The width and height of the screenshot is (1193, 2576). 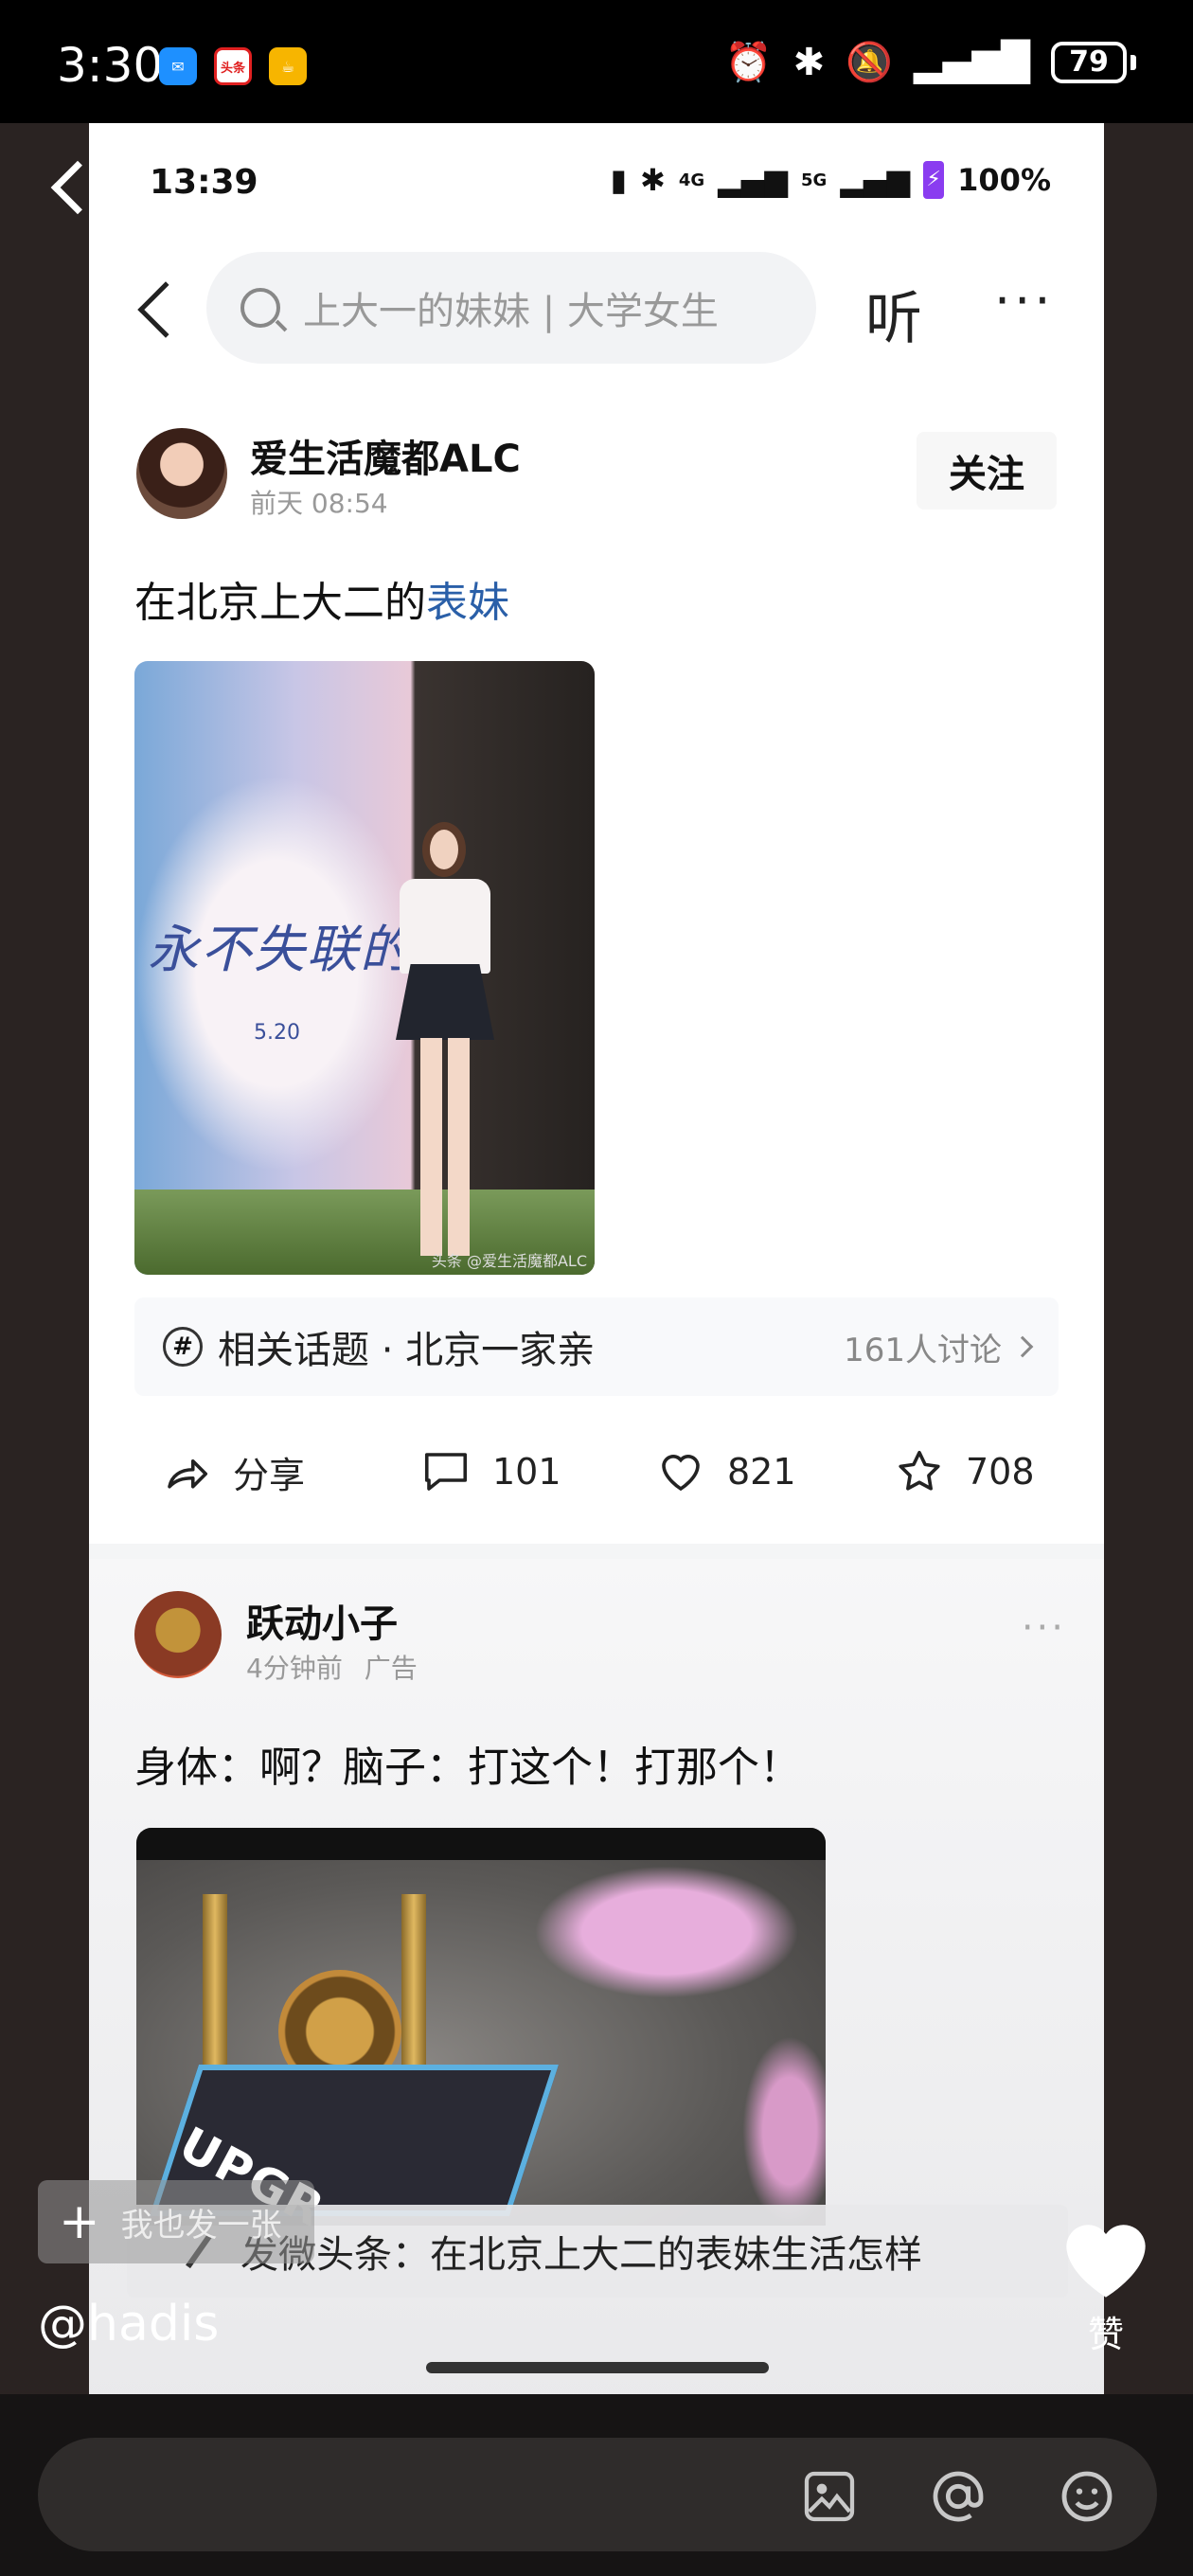 What do you see at coordinates (526, 1472) in the screenshot?
I see `comment-count: 101` at bounding box center [526, 1472].